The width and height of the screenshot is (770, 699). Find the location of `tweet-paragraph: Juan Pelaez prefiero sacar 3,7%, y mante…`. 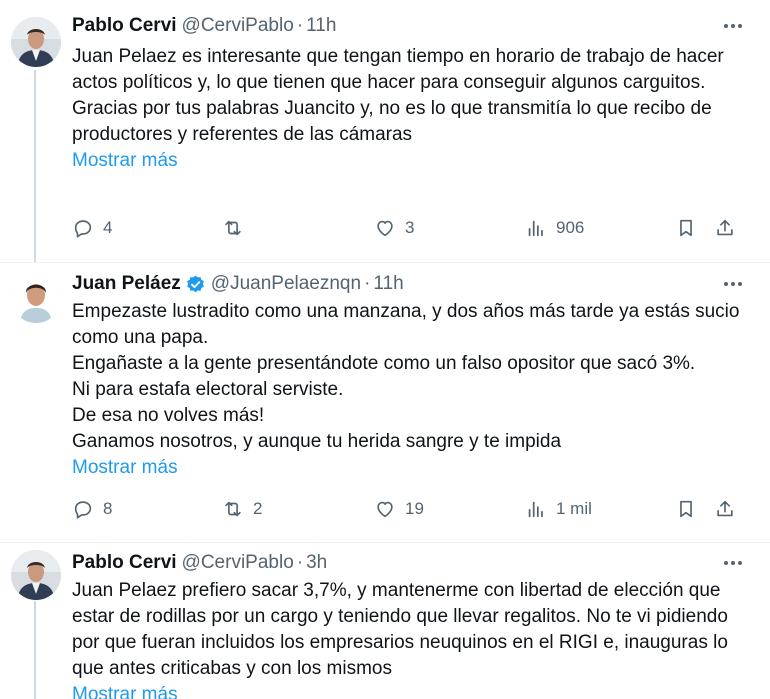

tweet-paragraph: Juan Pelaez prefiero sacar 3,7%, y mante… is located at coordinates (400, 629).